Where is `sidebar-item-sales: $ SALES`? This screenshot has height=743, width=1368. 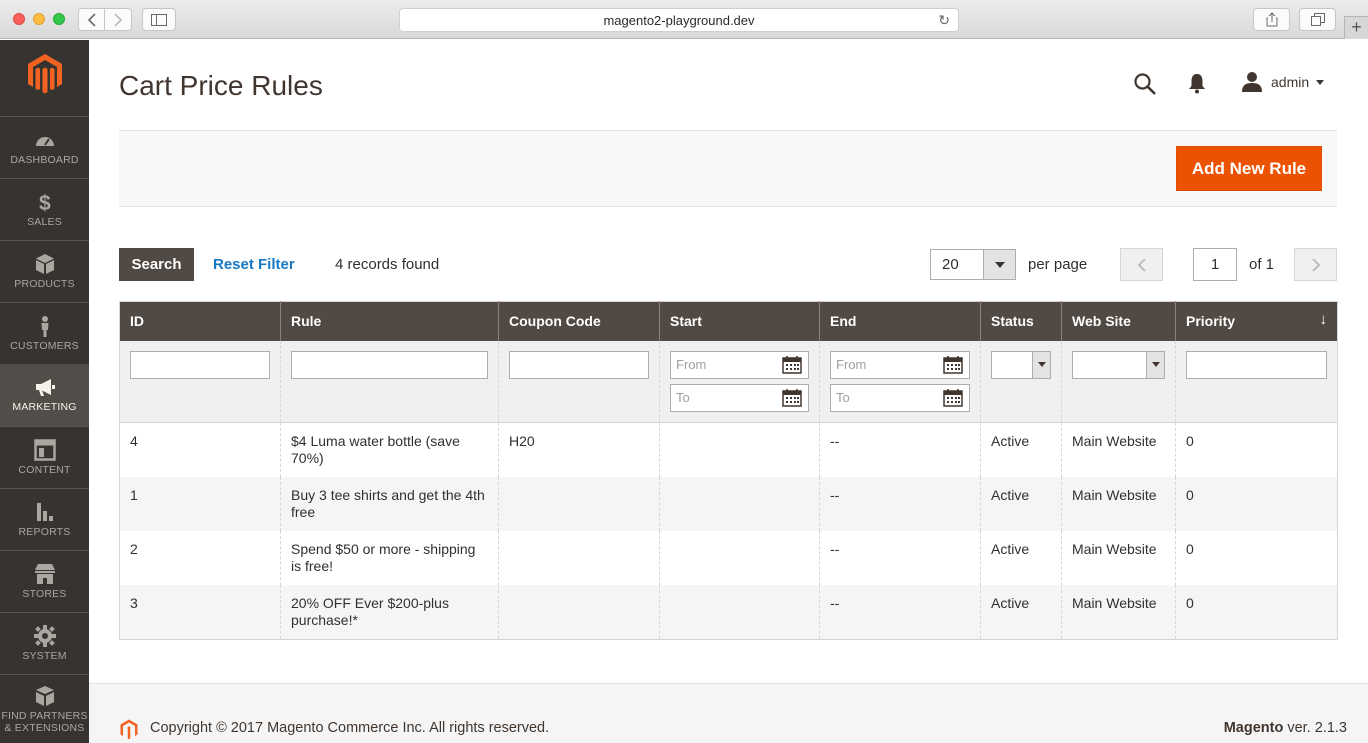
sidebar-item-sales: $ SALES is located at coordinates (44, 209).